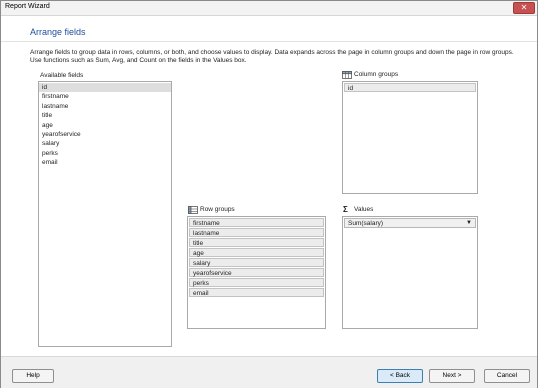 The image size is (538, 388). What do you see at coordinates (345, 209) in the screenshot?
I see `sigma-icon: Σ` at bounding box center [345, 209].